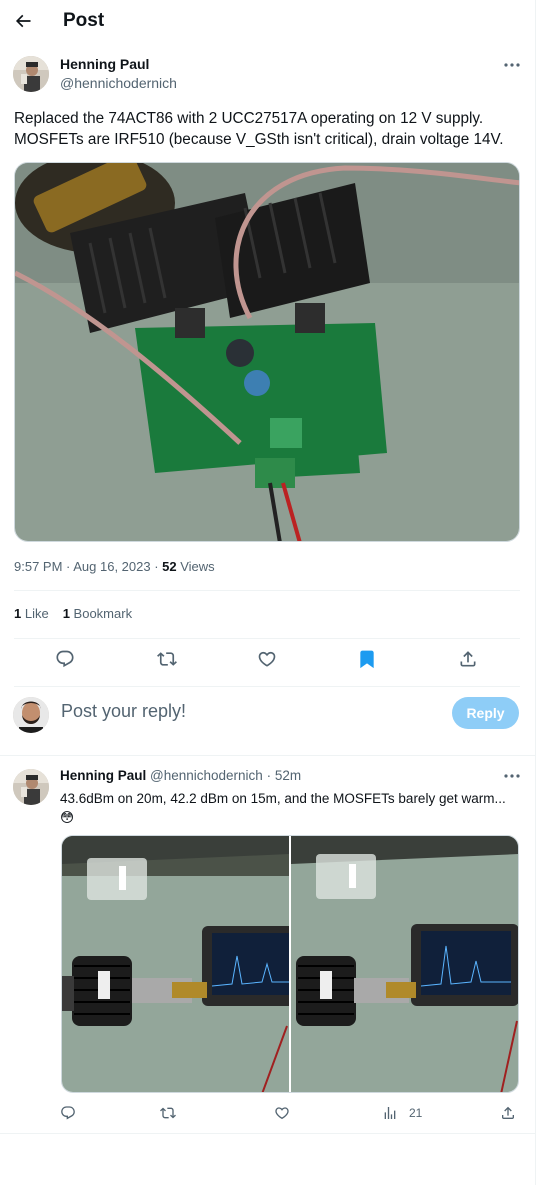 Image resolution: width=547 pixels, height=1185 pixels. I want to click on reply-input: Post your reply!, so click(123, 711).